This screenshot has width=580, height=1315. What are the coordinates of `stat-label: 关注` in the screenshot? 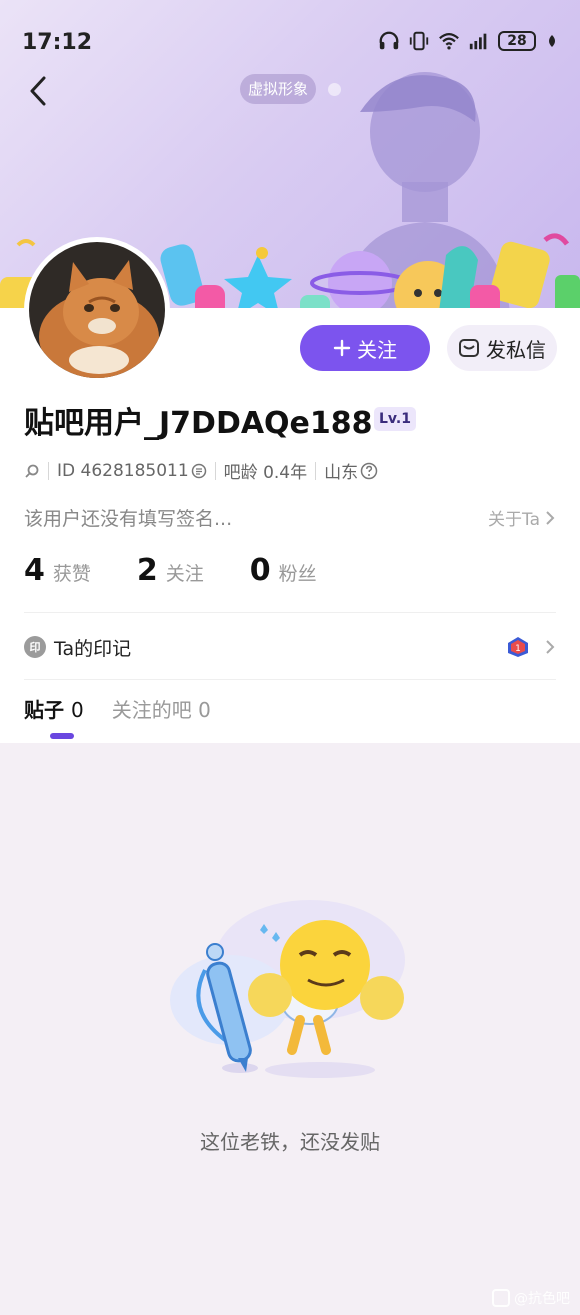 It's located at (184, 574).